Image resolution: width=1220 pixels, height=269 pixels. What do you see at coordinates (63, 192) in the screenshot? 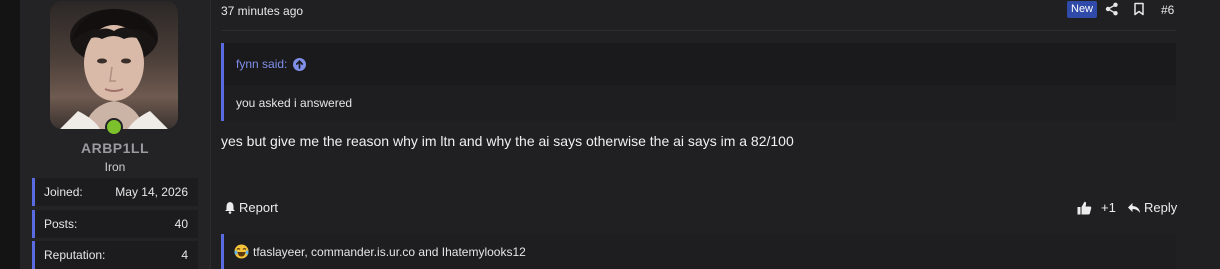
I see `stat-label: Joined:` at bounding box center [63, 192].